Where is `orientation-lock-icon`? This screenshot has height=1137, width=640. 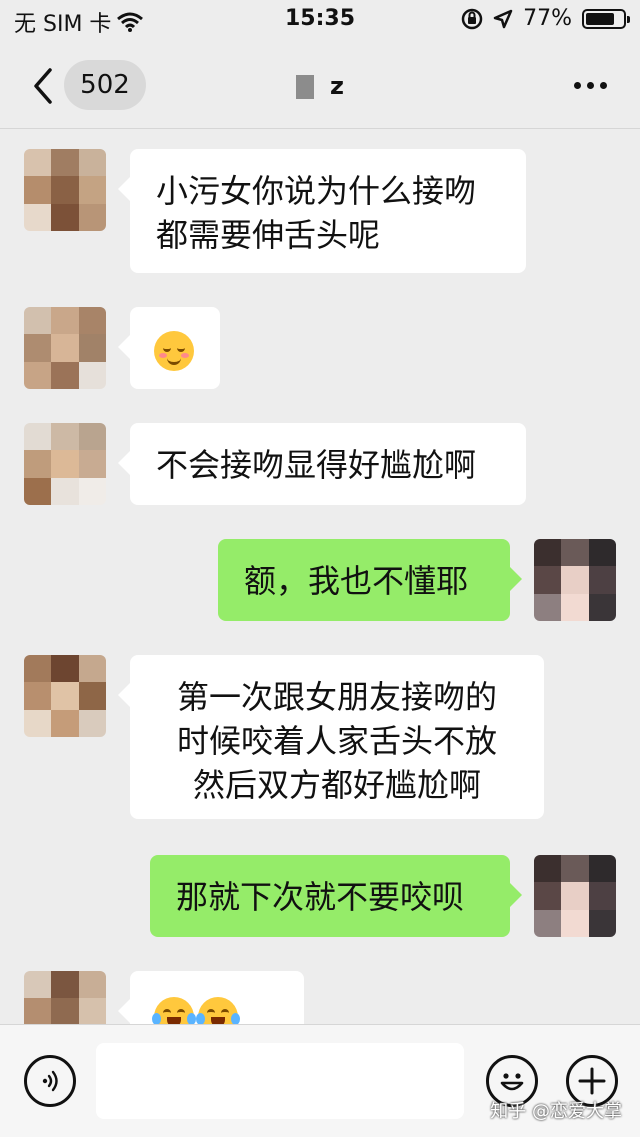
orientation-lock-icon is located at coordinates (472, 18).